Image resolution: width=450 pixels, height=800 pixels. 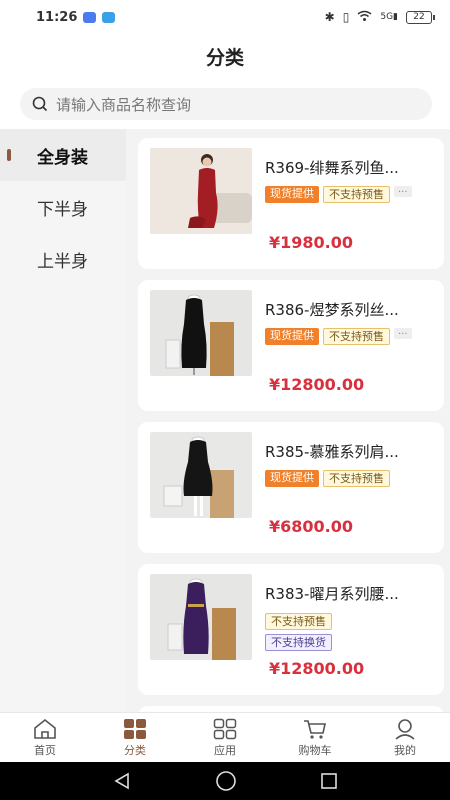 I want to click on product-card: R369-绯舞系列鱼... 现货提供 不支持预售 ... ¥1980.00, so click(x=291, y=203).